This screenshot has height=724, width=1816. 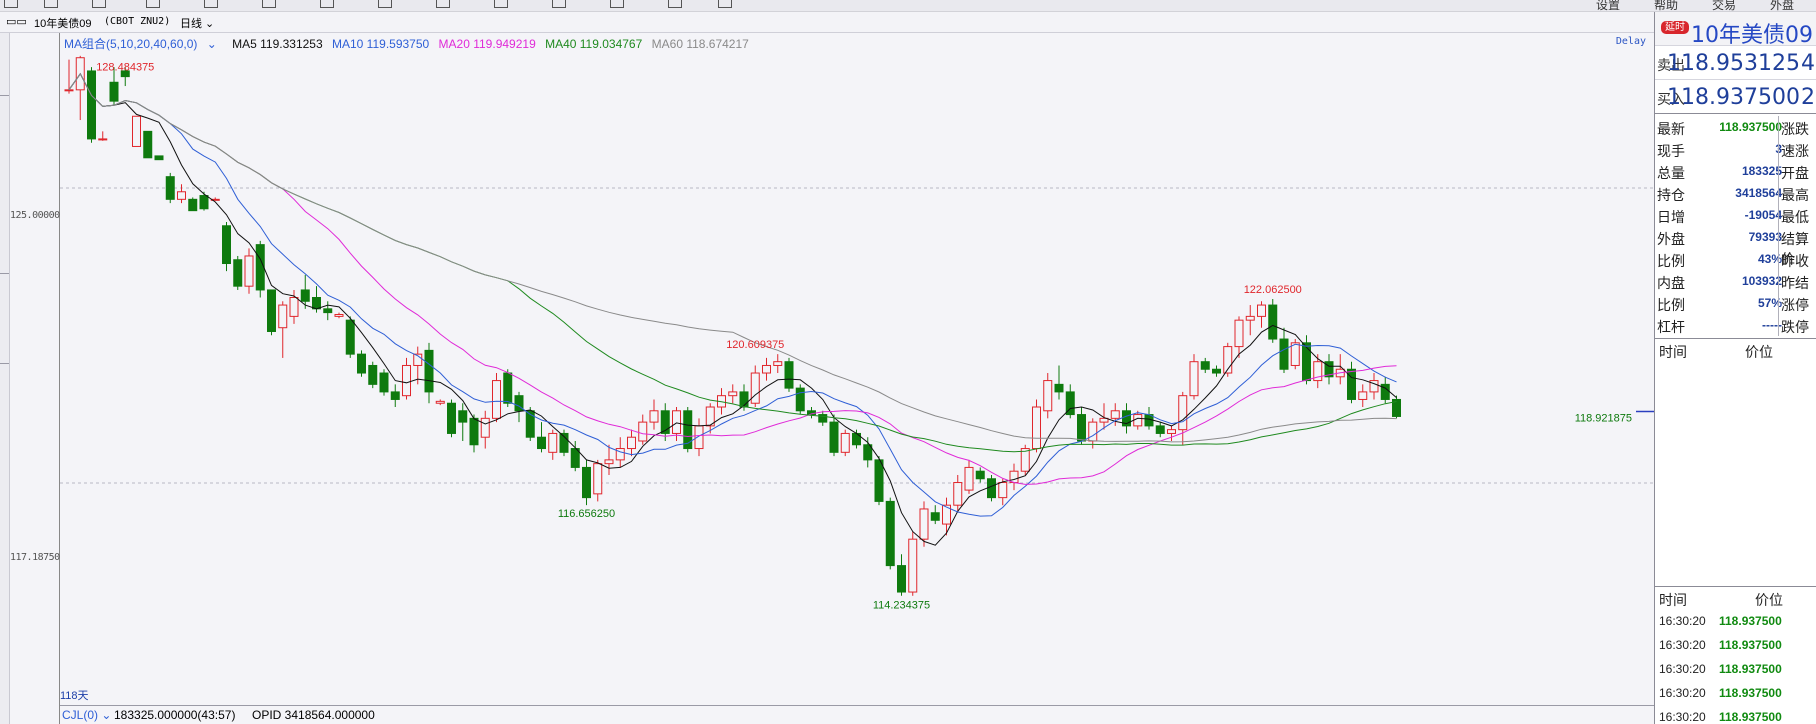 I want to click on left-sidebar-strip, so click(x=5, y=378).